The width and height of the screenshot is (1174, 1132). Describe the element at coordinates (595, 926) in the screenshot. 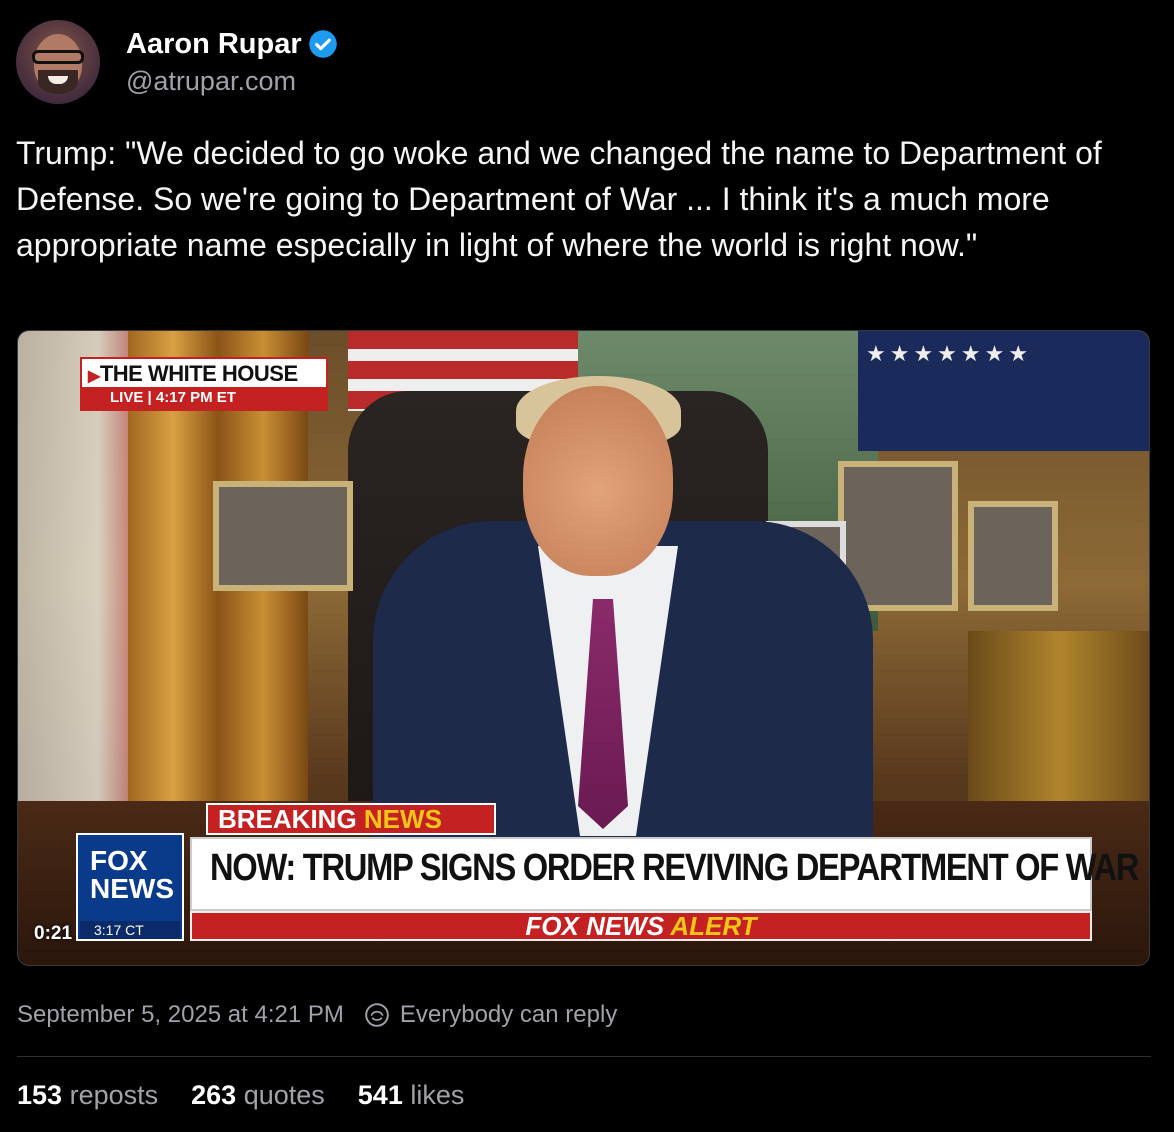

I see `alert-brand: FOX NEWS` at that location.